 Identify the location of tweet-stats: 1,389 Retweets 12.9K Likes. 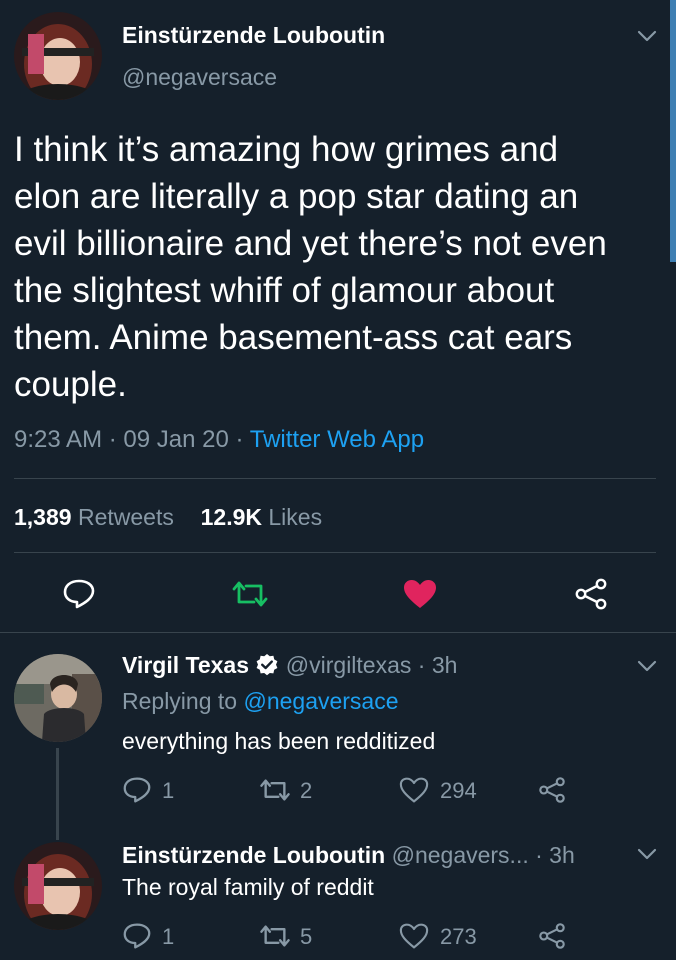
(168, 517).